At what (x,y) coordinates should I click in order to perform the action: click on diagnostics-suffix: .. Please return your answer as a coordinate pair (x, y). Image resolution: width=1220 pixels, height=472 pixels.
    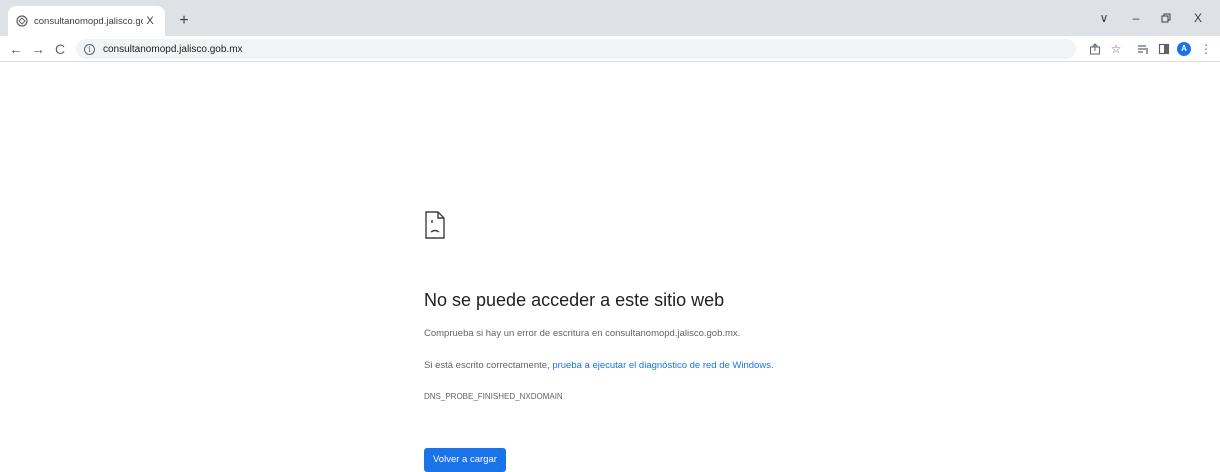
    Looking at the image, I should click on (772, 365).